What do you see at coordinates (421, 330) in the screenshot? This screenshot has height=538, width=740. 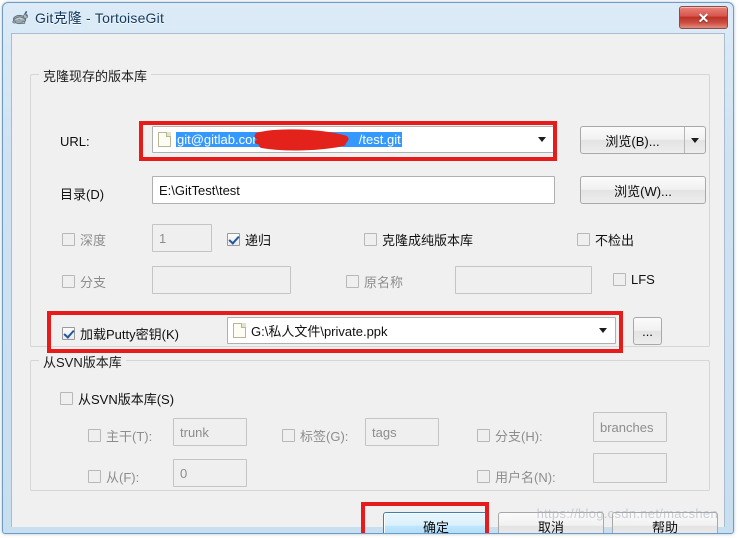 I see `putty-key-combobox: G:\私人文件\private.ppk` at bounding box center [421, 330].